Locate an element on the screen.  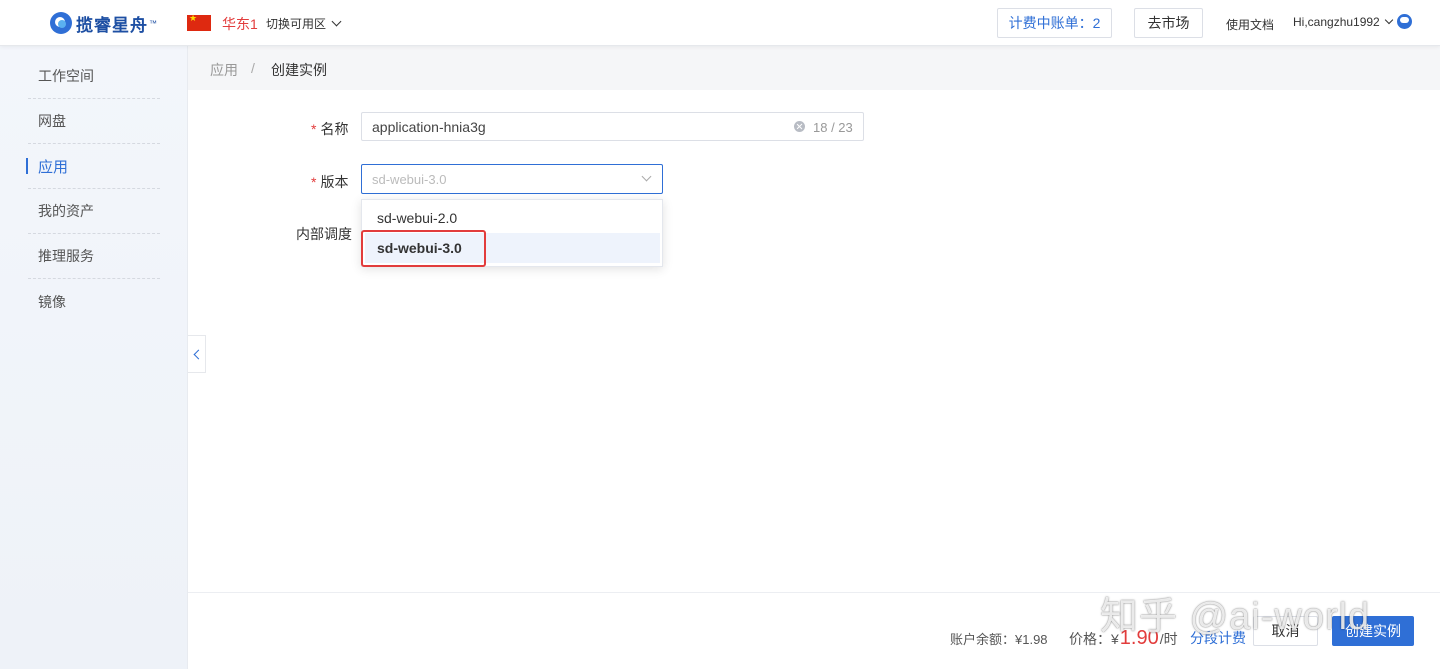
name-field-label: * 名称 is located at coordinates (329, 129).